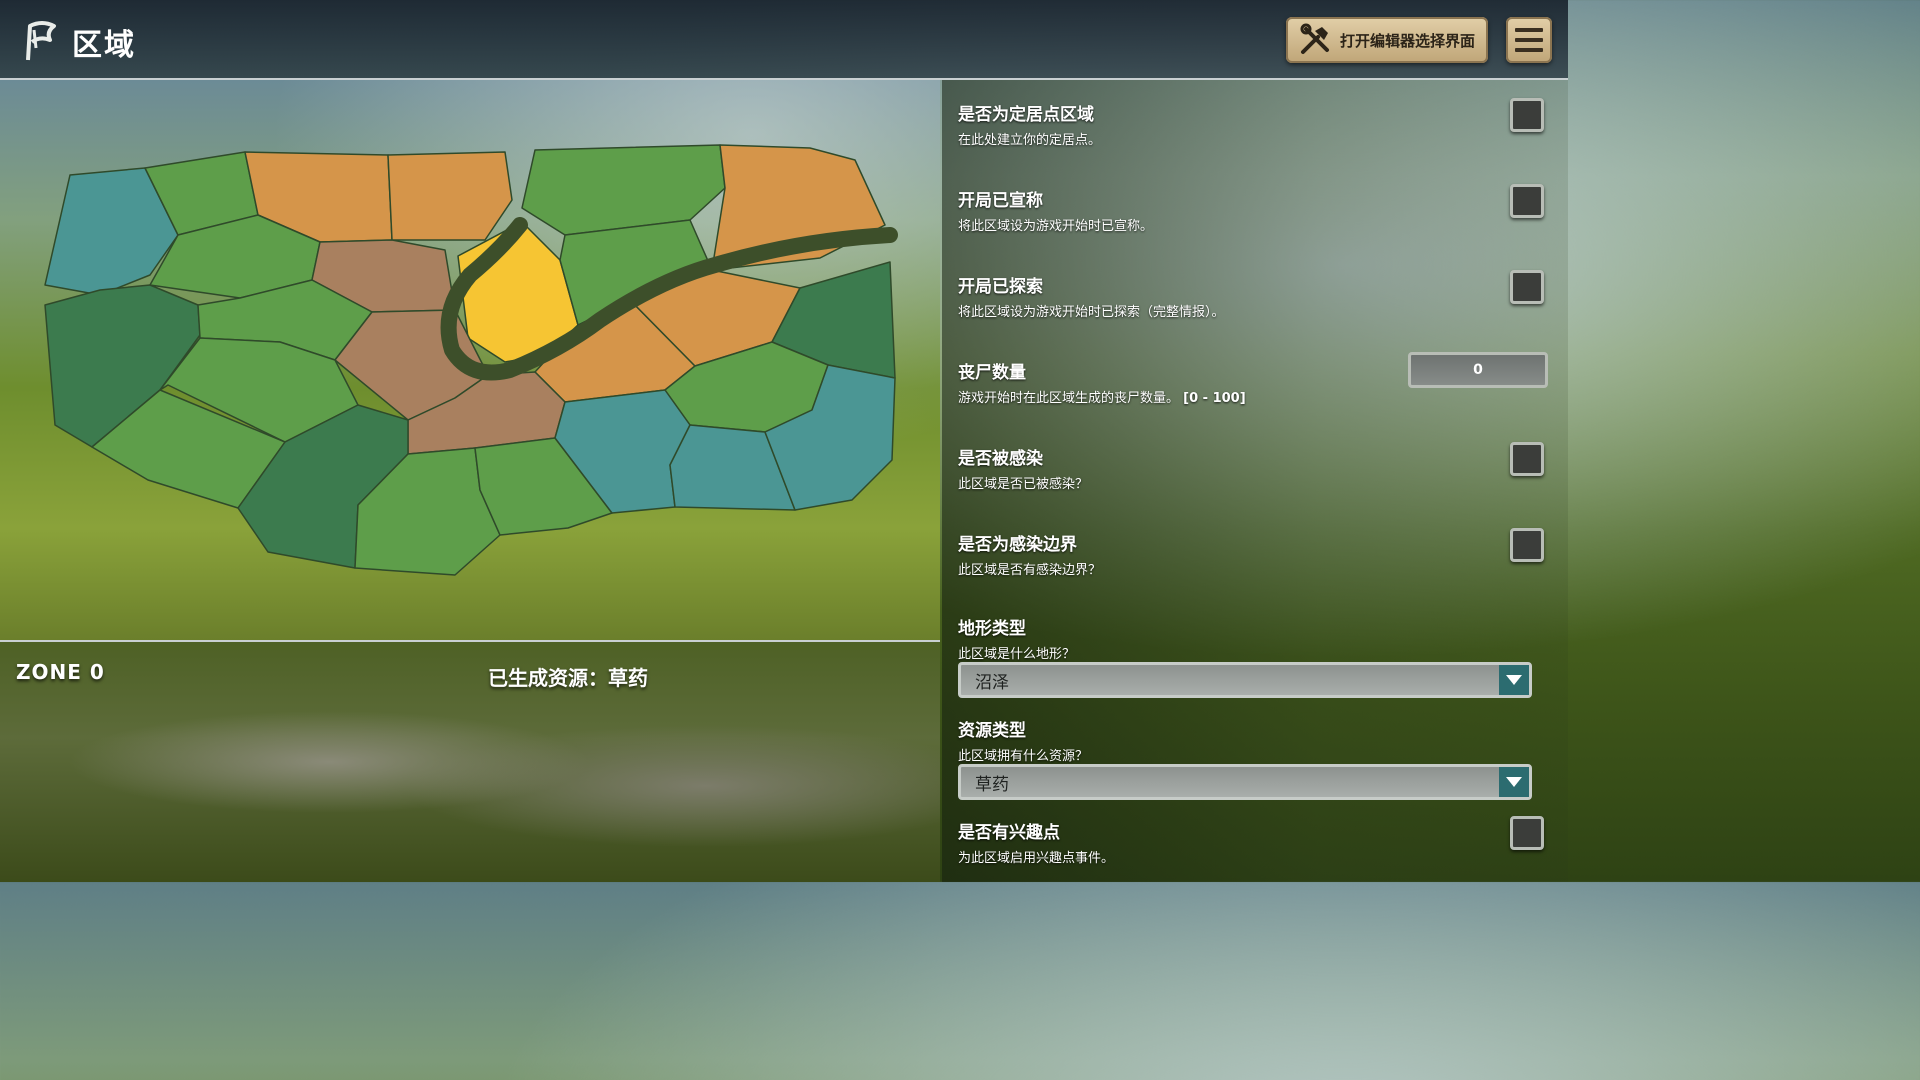 This screenshot has height=1080, width=1920. What do you see at coordinates (1251, 209) in the screenshot?
I see `claimed-row: 开局已宣称 将此区域设为游戏开始时已宣称。` at bounding box center [1251, 209].